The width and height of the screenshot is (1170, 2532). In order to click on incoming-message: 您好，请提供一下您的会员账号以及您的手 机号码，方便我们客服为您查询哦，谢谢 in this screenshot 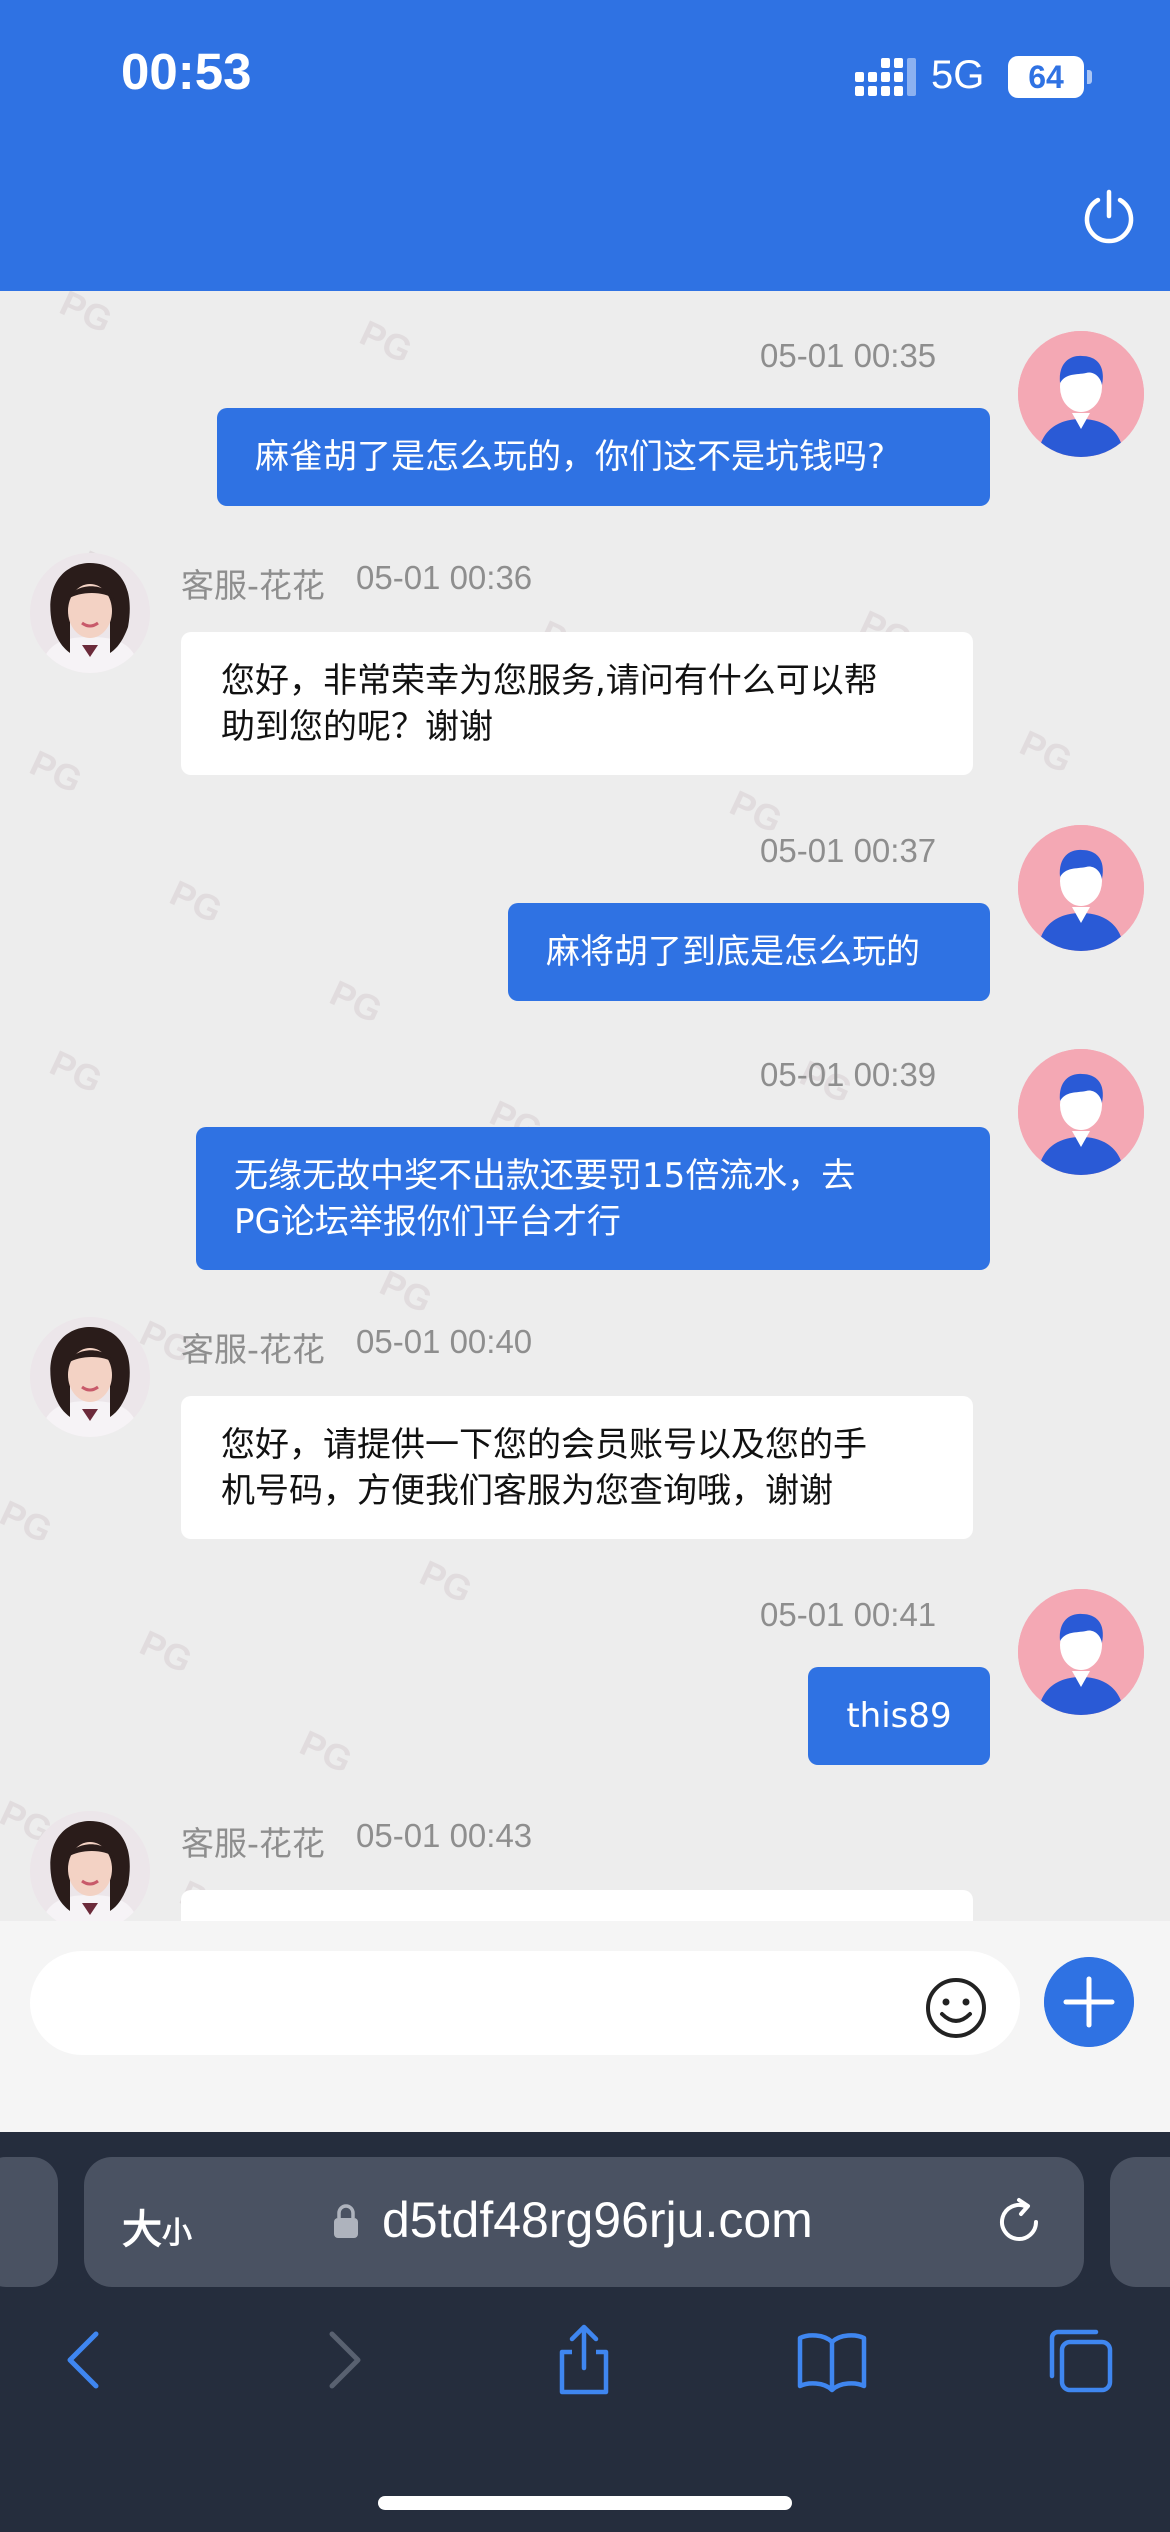, I will do `click(577, 1467)`.